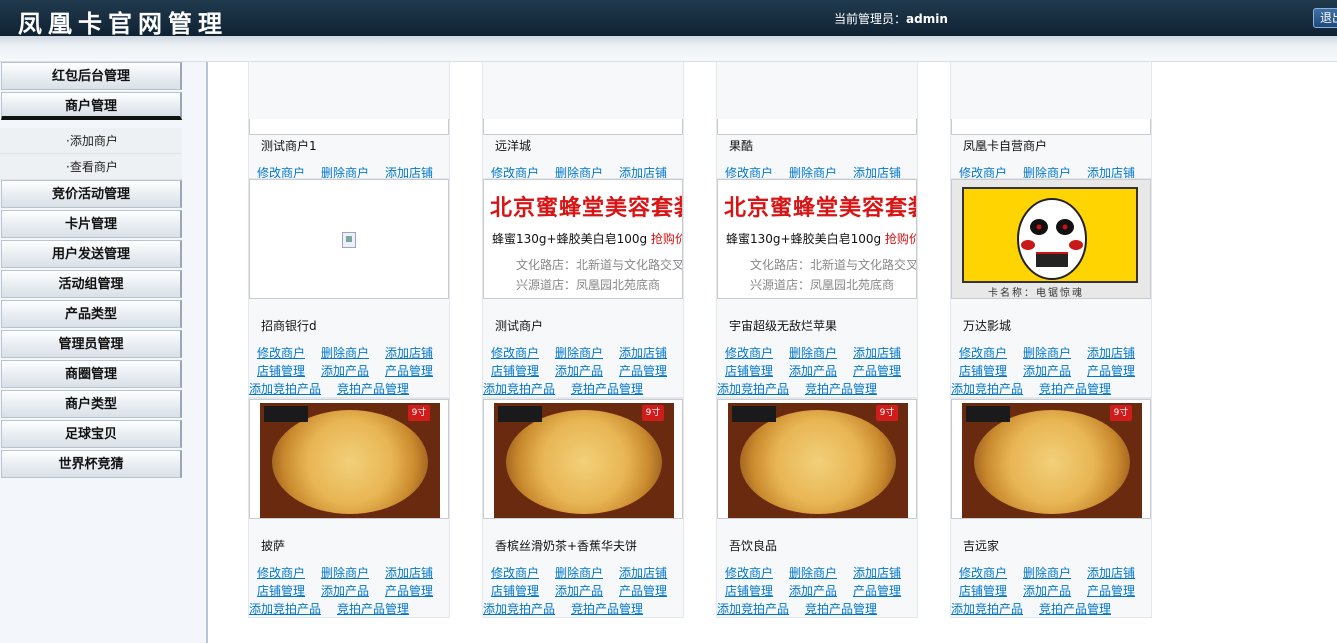 The image size is (1337, 643). Describe the element at coordinates (588, 285) in the screenshot. I see `banner-address-2: 兴源道店：凤凰园北苑底商` at that location.